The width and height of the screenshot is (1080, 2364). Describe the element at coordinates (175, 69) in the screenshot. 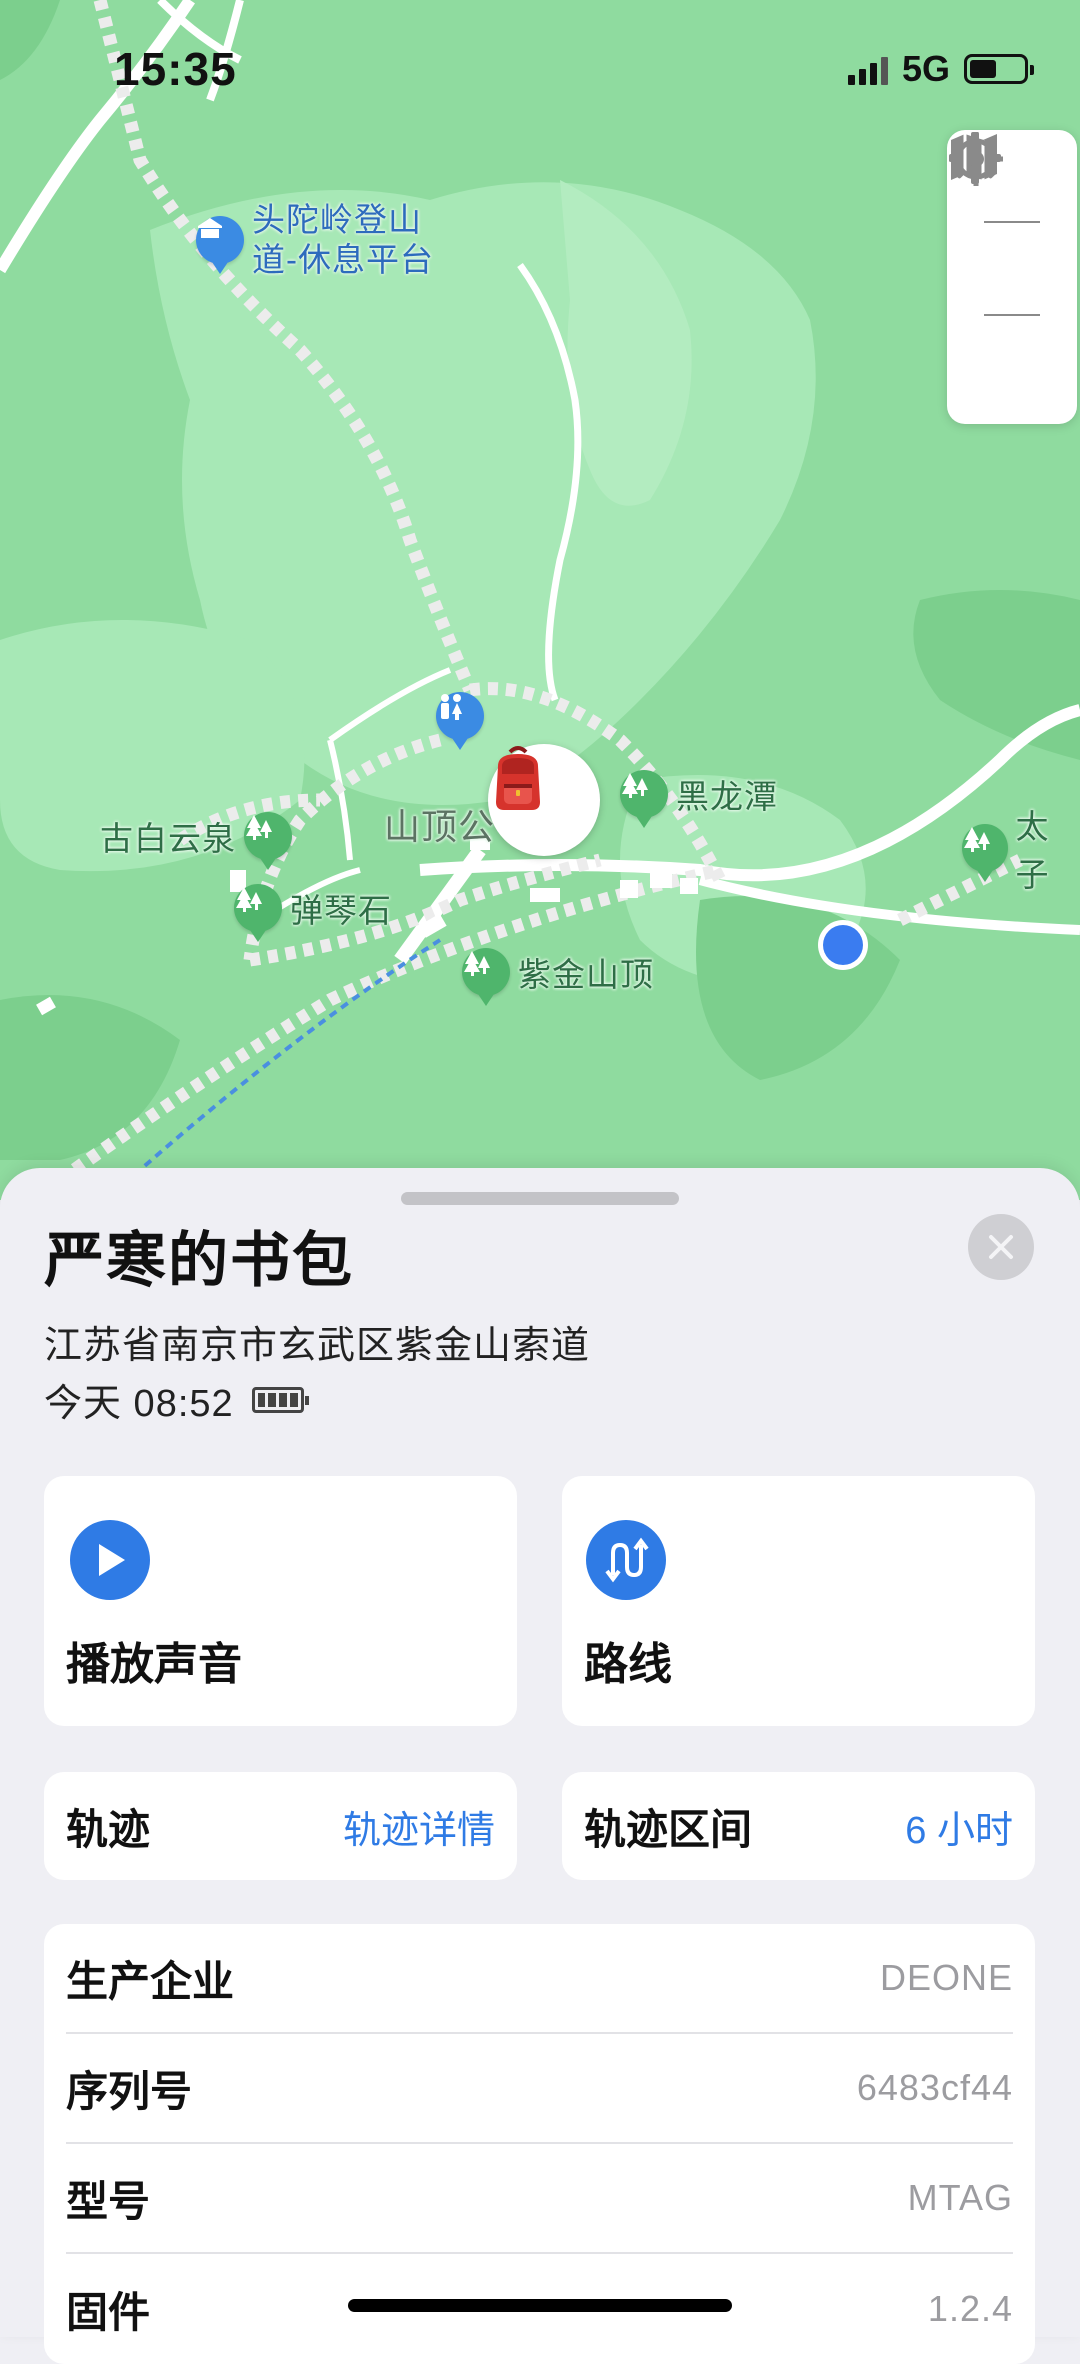

I see `status-time: 15:35` at that location.